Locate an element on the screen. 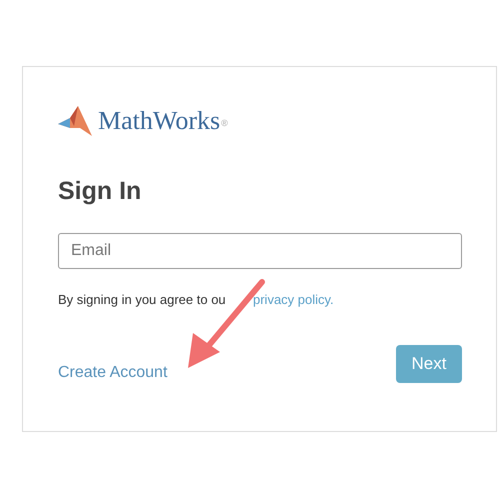  email-field: Email is located at coordinates (260, 251).